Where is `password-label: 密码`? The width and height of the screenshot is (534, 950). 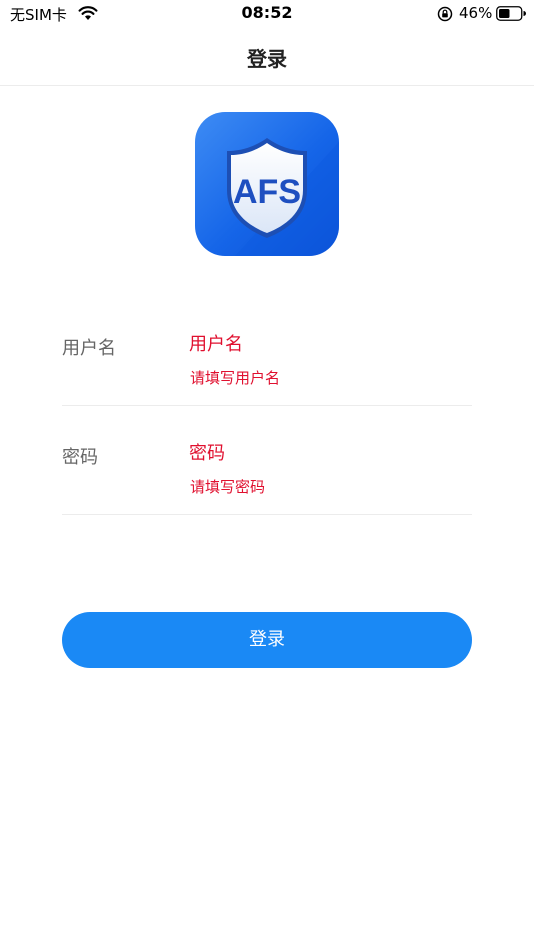
password-label: 密码 is located at coordinates (80, 457).